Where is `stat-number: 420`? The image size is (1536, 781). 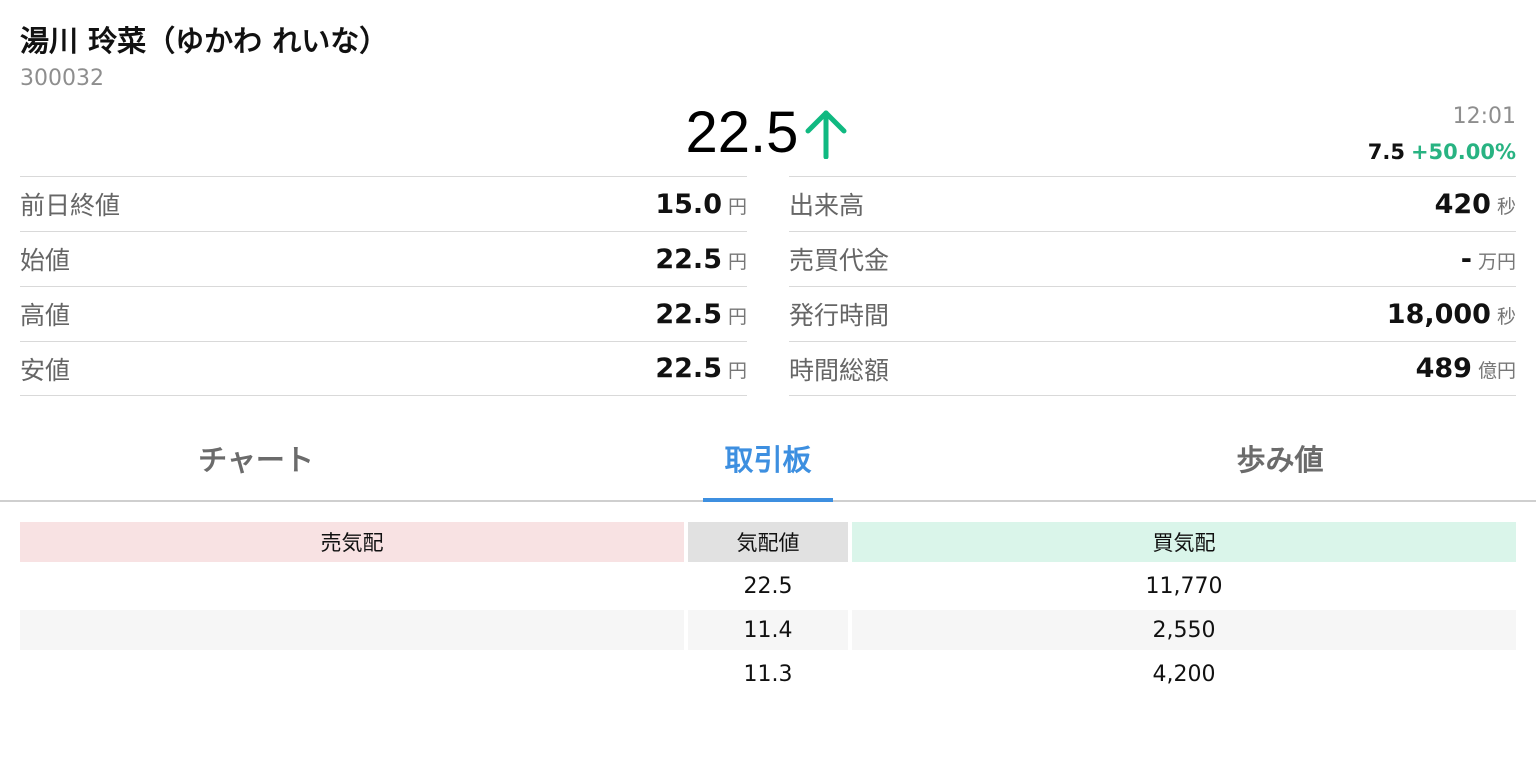
stat-number: 420 is located at coordinates (1462, 204).